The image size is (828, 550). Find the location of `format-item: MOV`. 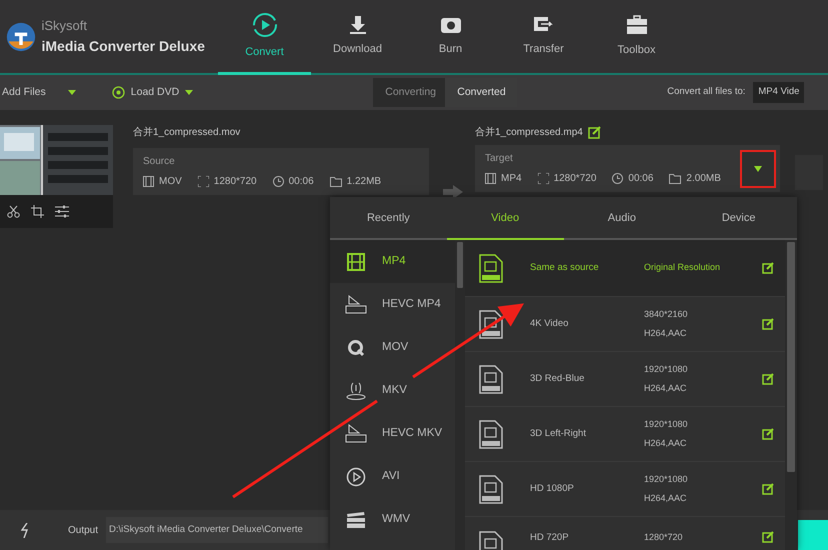

format-item: MOV is located at coordinates (392, 347).